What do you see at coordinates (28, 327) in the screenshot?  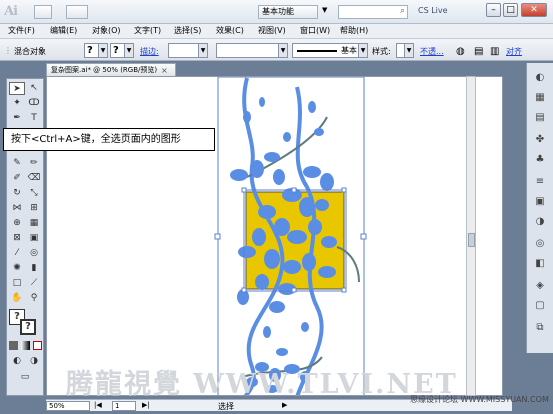 I see `stroke-color-icon: ?` at bounding box center [28, 327].